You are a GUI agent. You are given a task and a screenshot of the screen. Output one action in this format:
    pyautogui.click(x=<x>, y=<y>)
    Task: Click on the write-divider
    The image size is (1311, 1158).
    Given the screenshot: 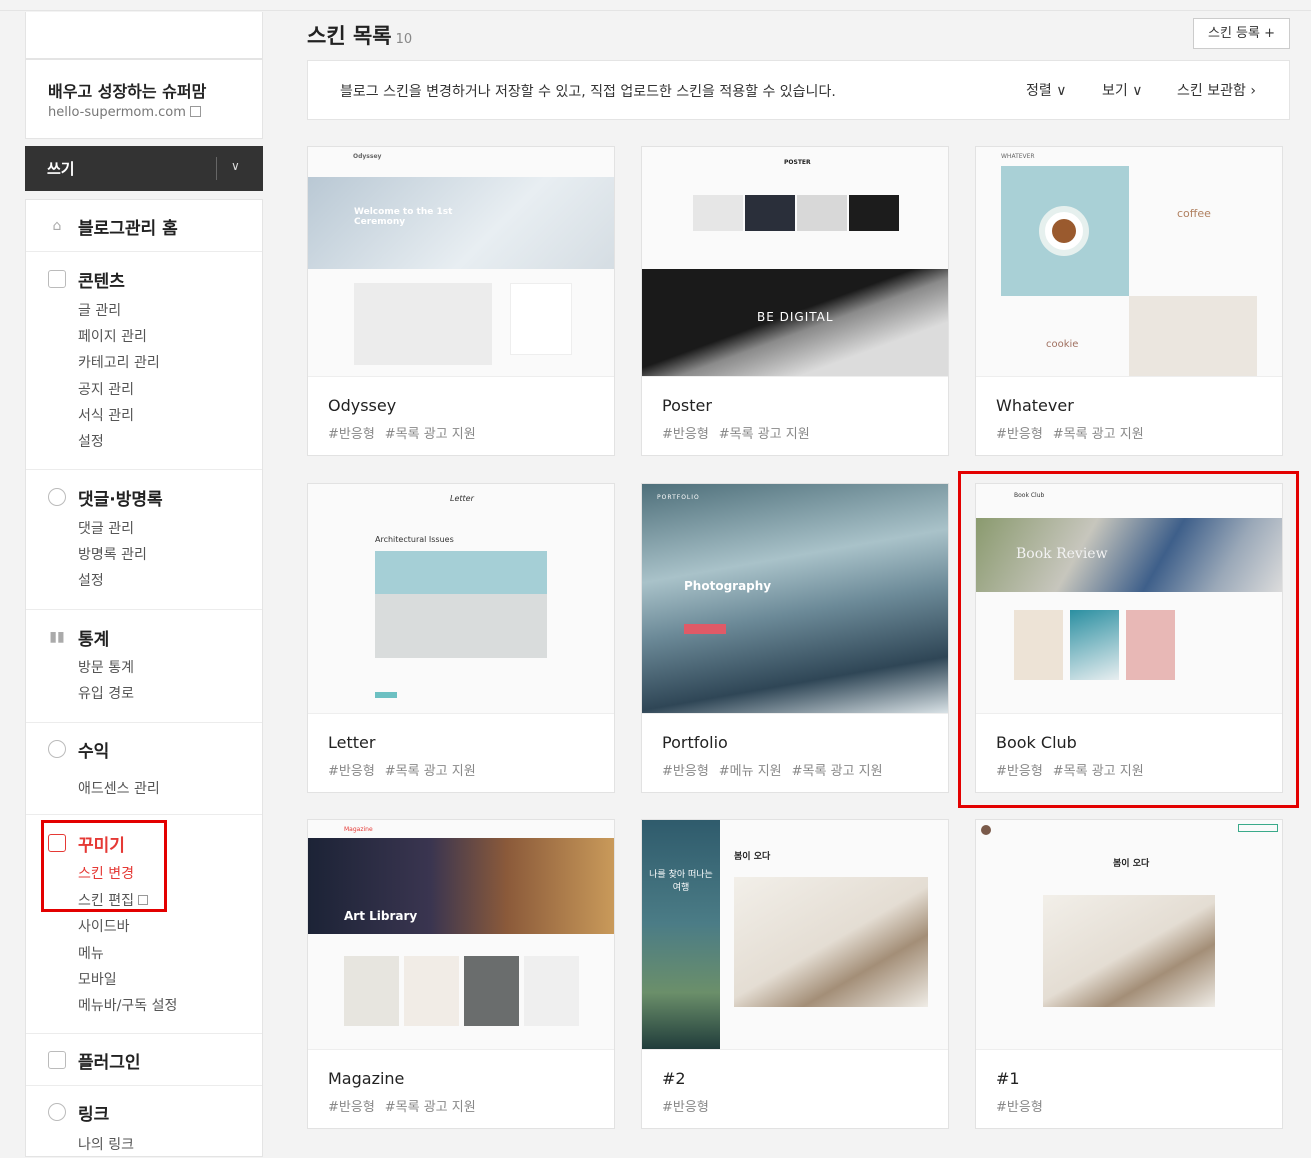 What is the action you would take?
    pyautogui.click(x=216, y=168)
    